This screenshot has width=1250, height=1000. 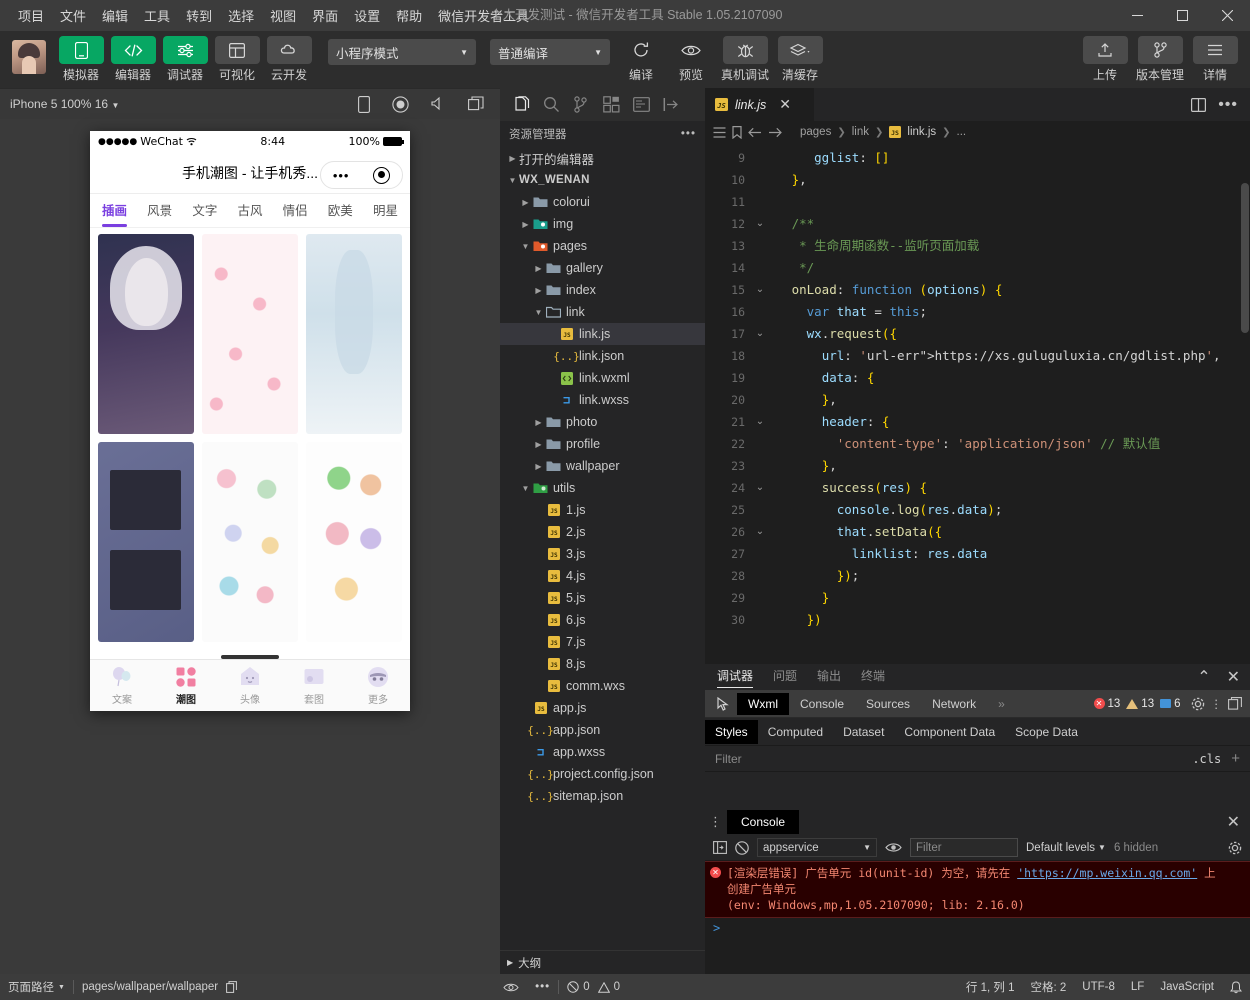 I want to click on status-notifications, so click(x=1236, y=987).